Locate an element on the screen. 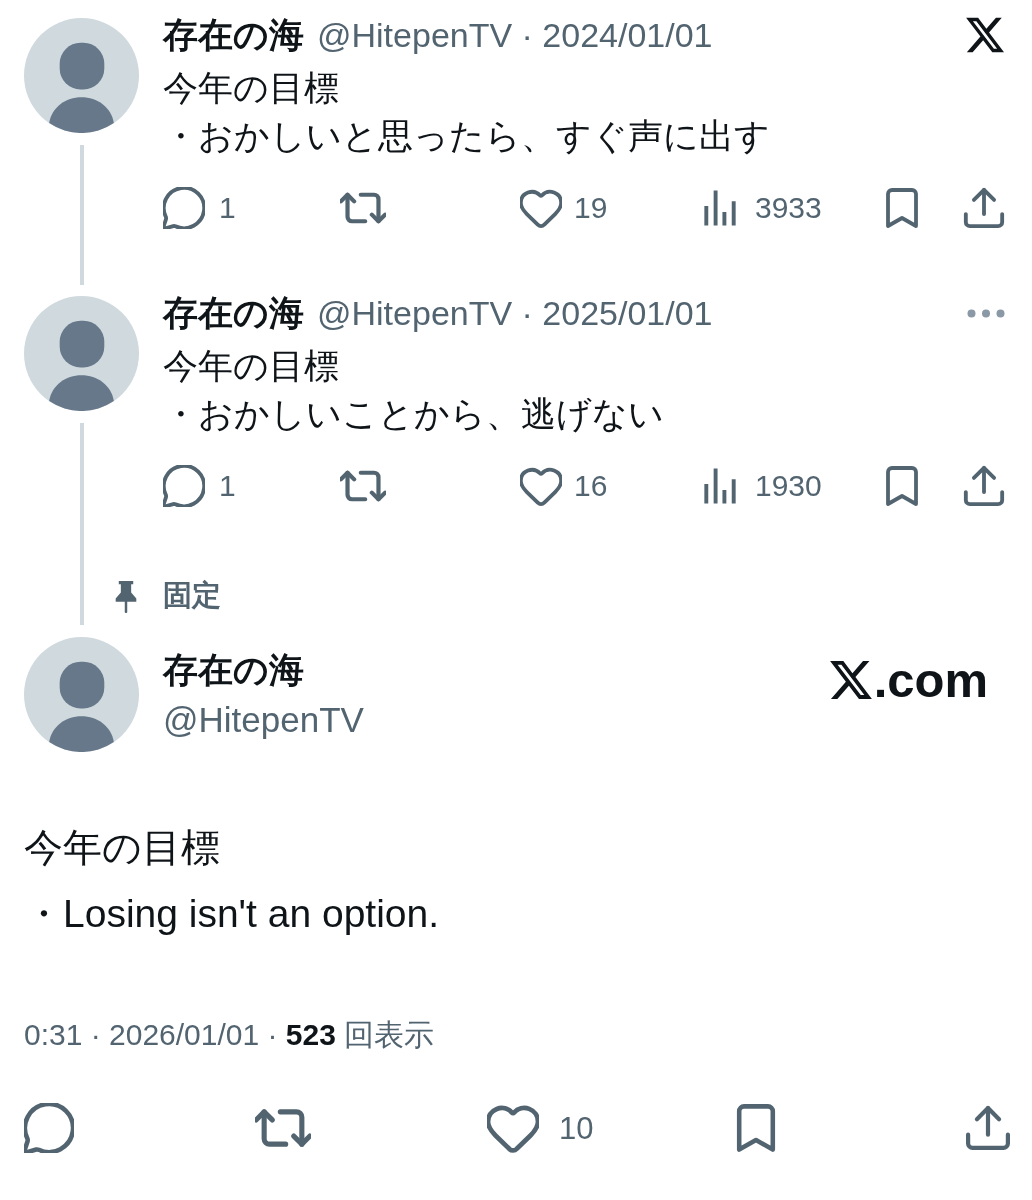 Image resolution: width=1032 pixels, height=1200 pixels. views-button: 3933 is located at coordinates (762, 208).